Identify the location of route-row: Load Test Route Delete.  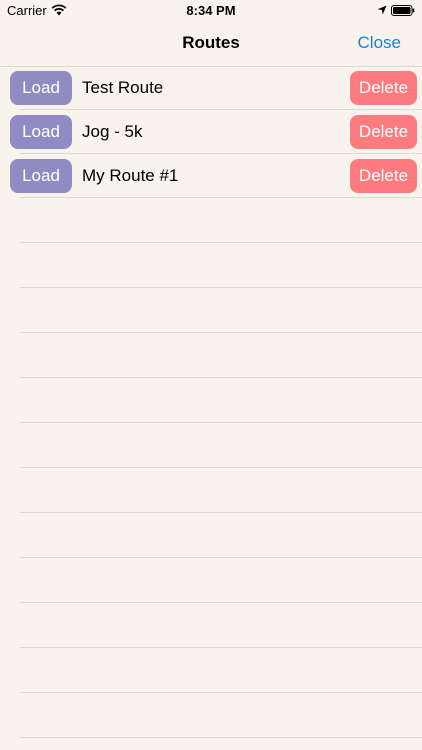
(211, 88).